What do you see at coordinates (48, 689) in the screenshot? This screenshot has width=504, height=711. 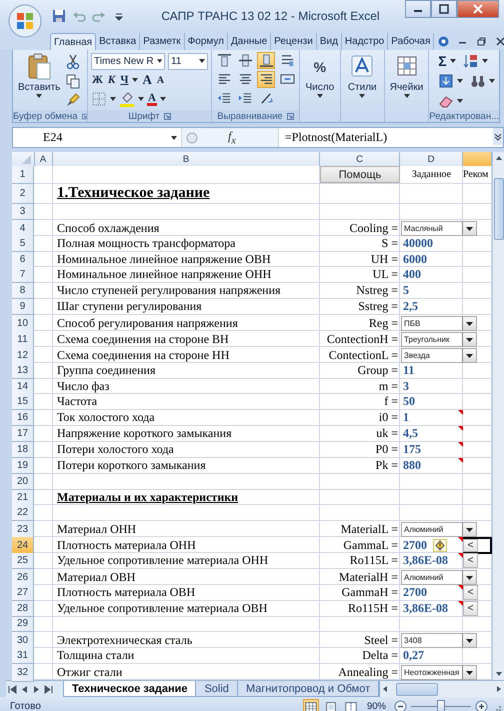 I see `last-sheet-icon` at bounding box center [48, 689].